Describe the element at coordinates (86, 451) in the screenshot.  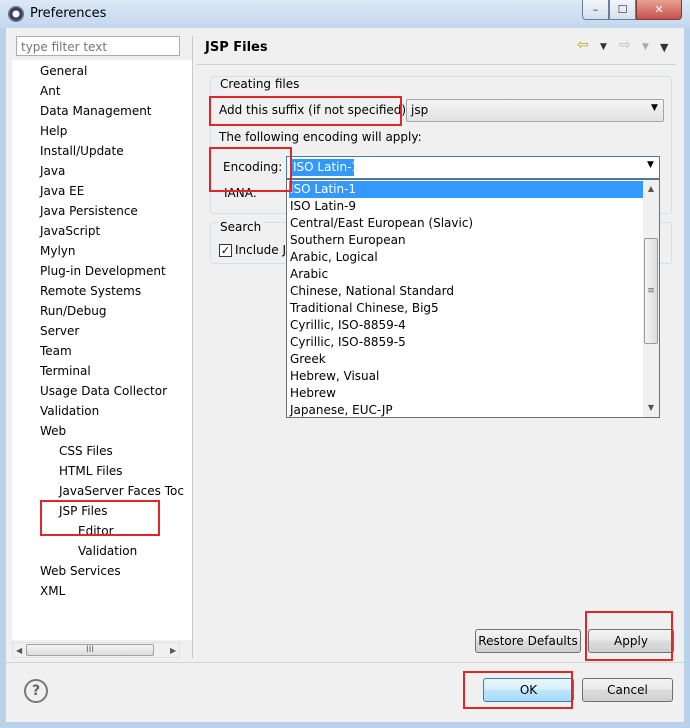
I see `tree-item-css-files: CSS Files` at that location.